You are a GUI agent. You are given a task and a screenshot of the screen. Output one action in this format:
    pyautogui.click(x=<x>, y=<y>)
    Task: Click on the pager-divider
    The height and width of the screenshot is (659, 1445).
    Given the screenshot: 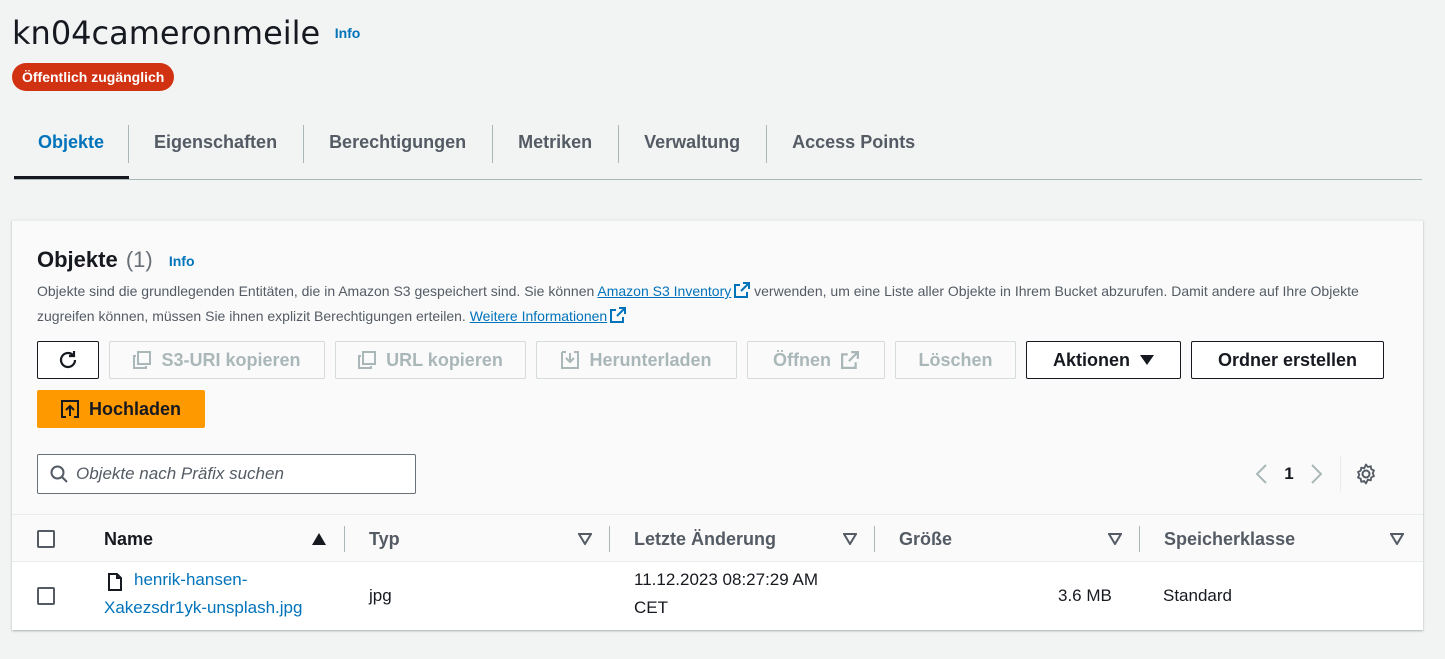 What is the action you would take?
    pyautogui.click(x=1340, y=474)
    